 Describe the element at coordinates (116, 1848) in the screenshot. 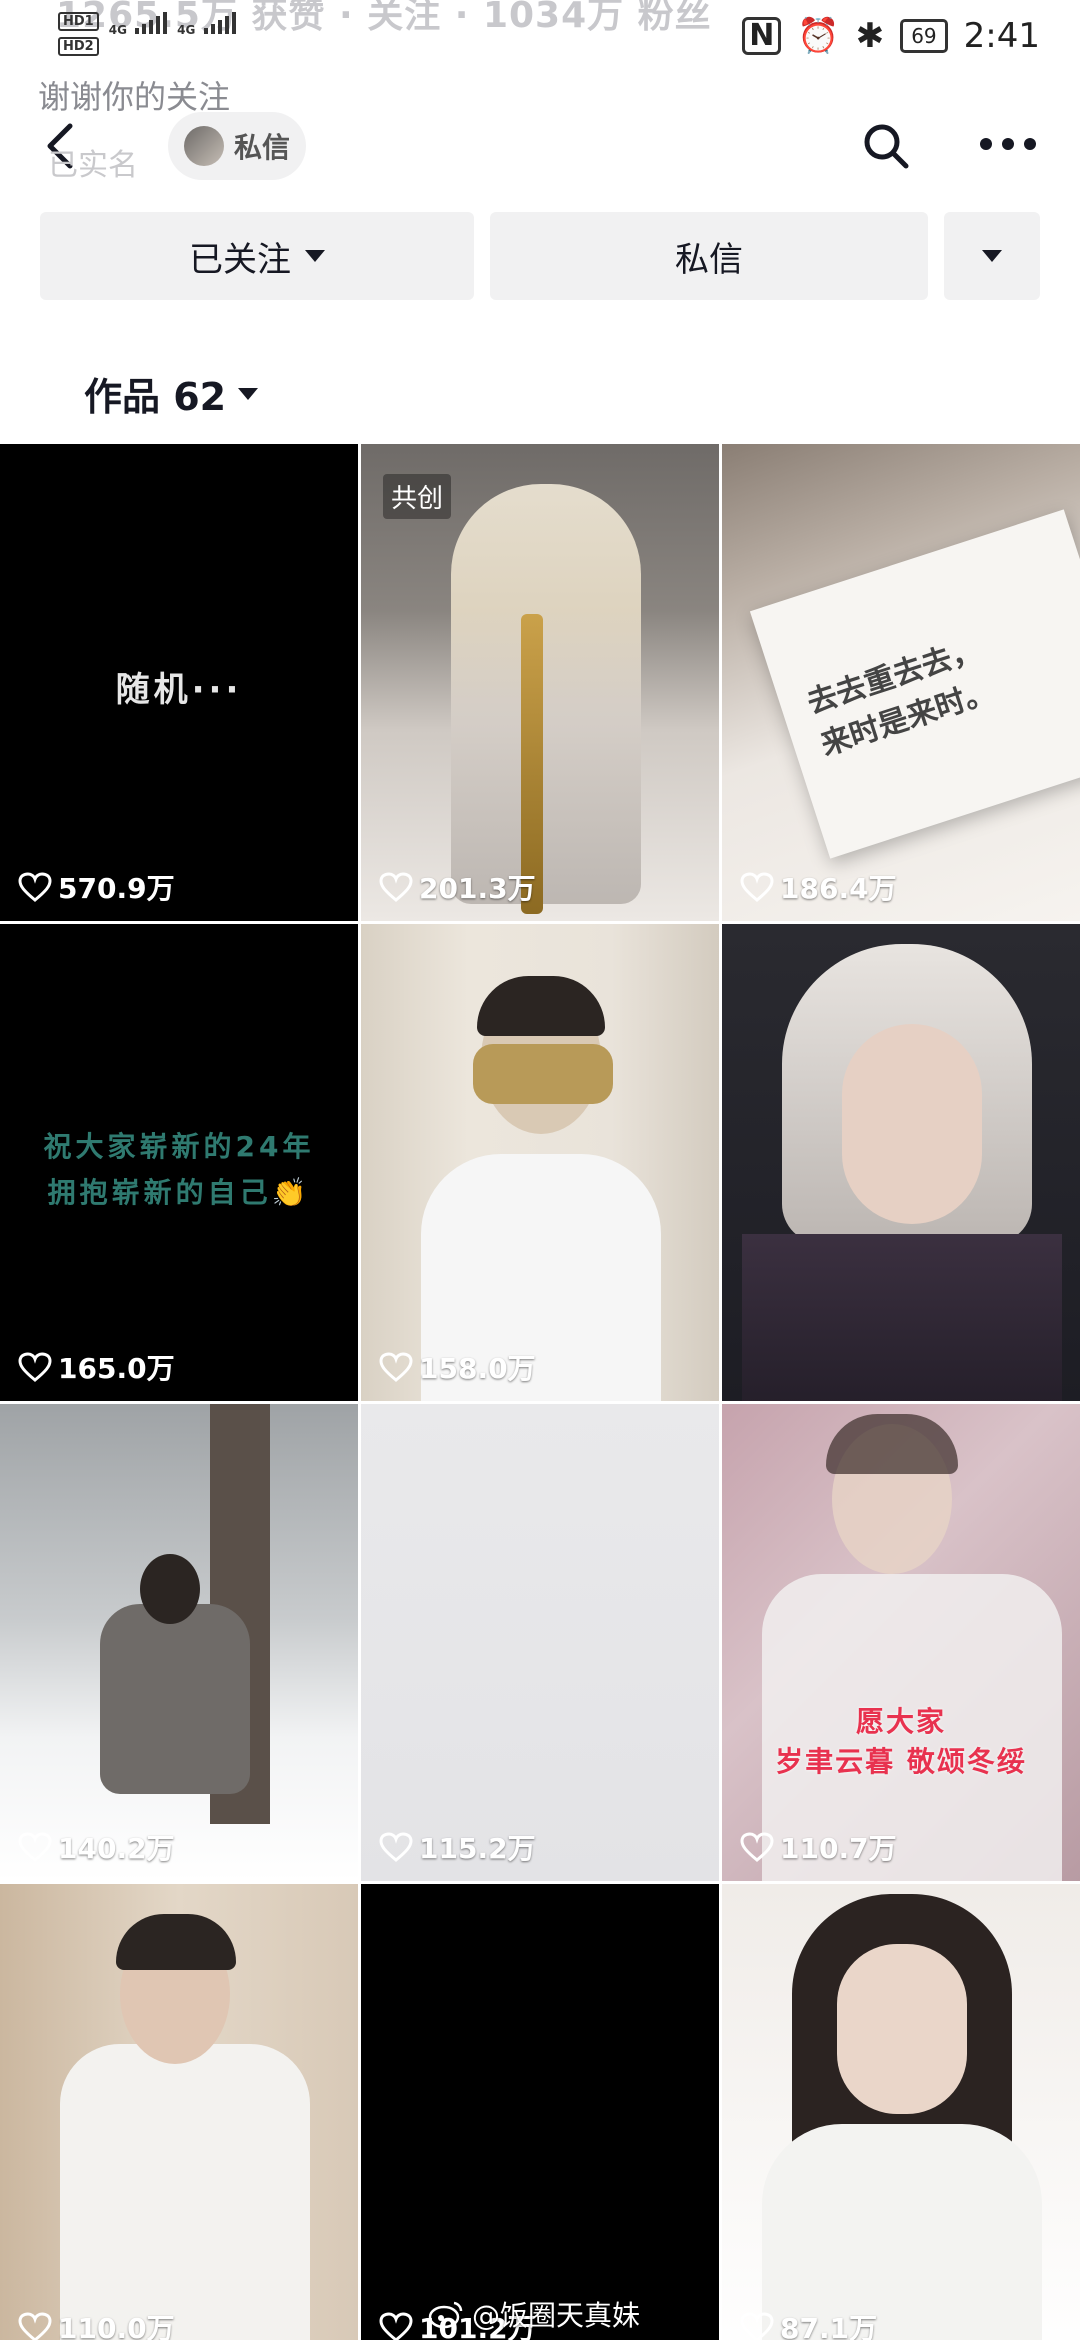

I see `like-count-value: 140.2万` at that location.